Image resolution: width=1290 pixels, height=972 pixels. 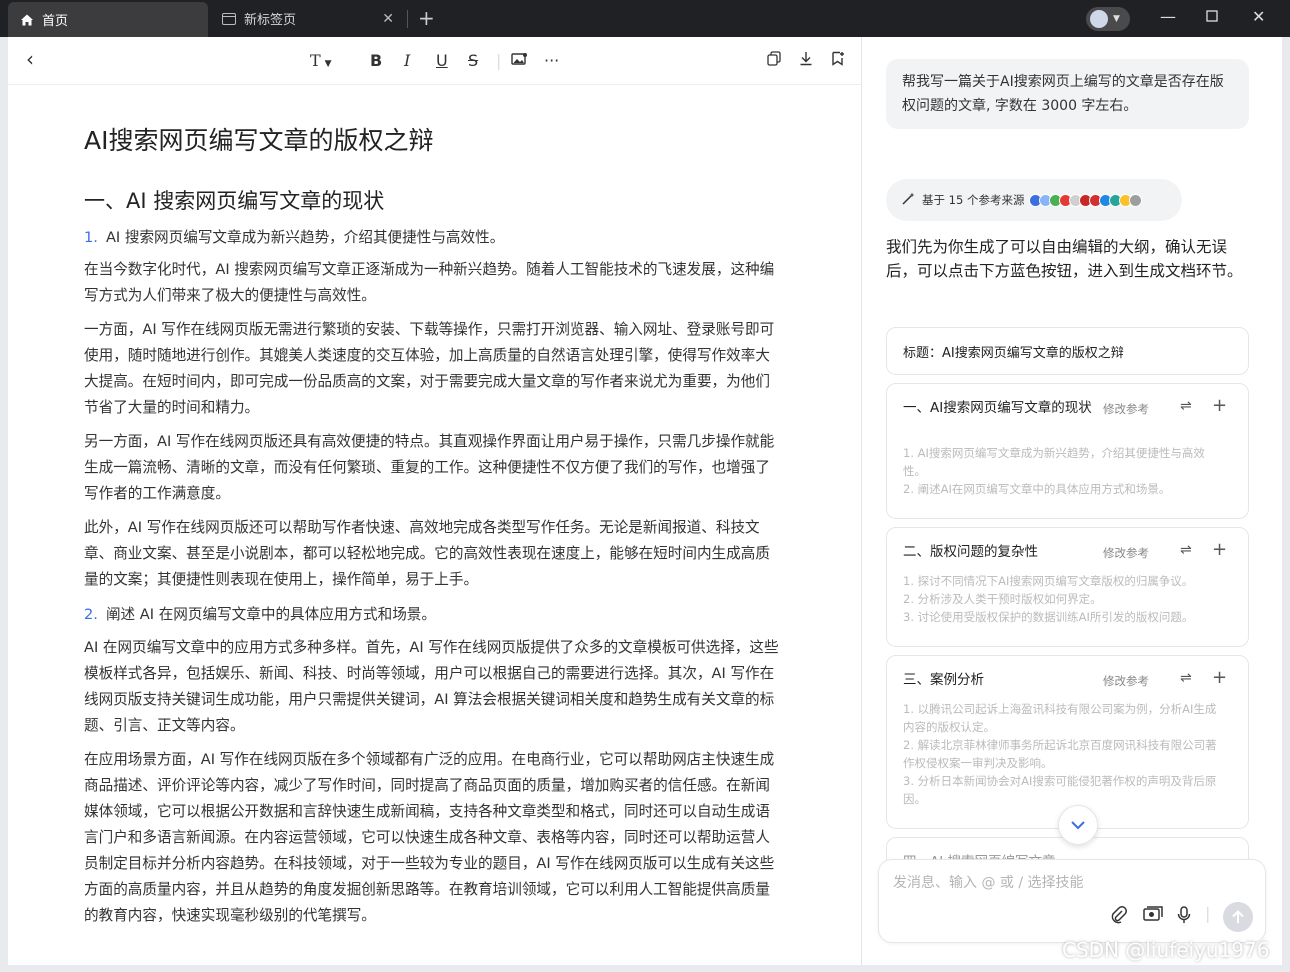 What do you see at coordinates (1166, 950) in the screenshot?
I see `watermark: CSDN @liufeiyu1976` at bounding box center [1166, 950].